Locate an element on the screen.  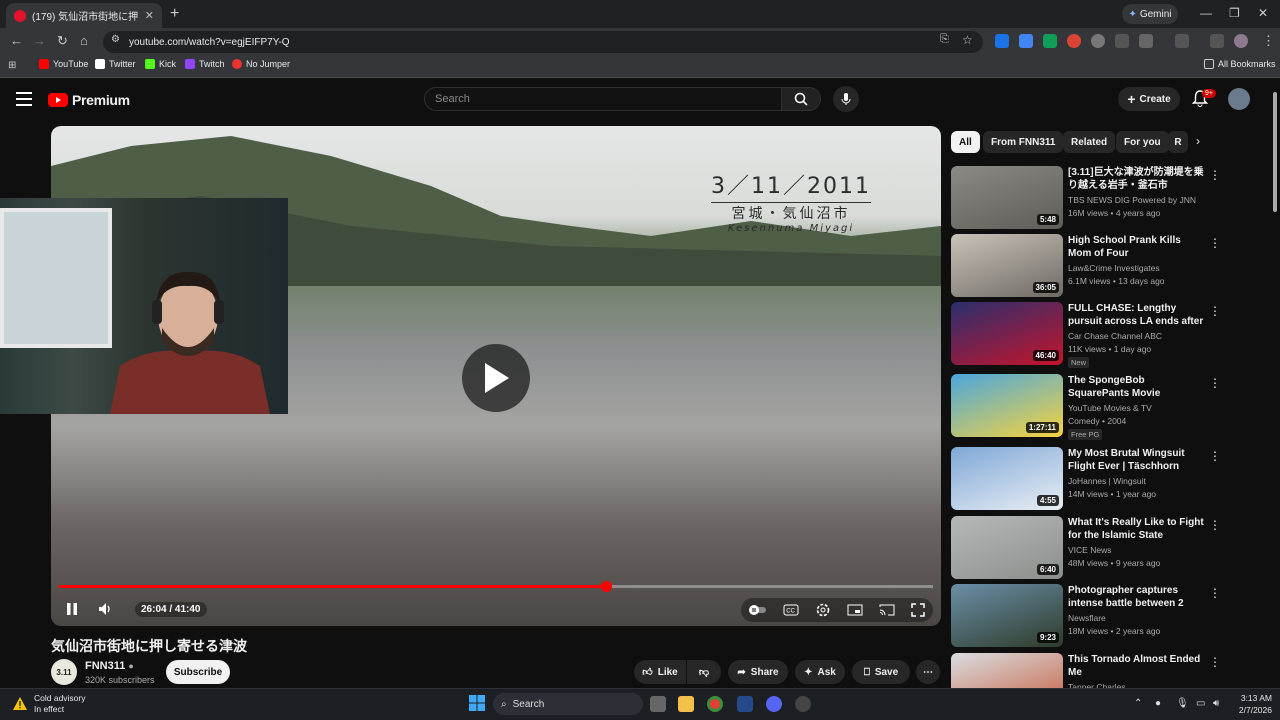
big-play-button is located at coordinates (496, 378).